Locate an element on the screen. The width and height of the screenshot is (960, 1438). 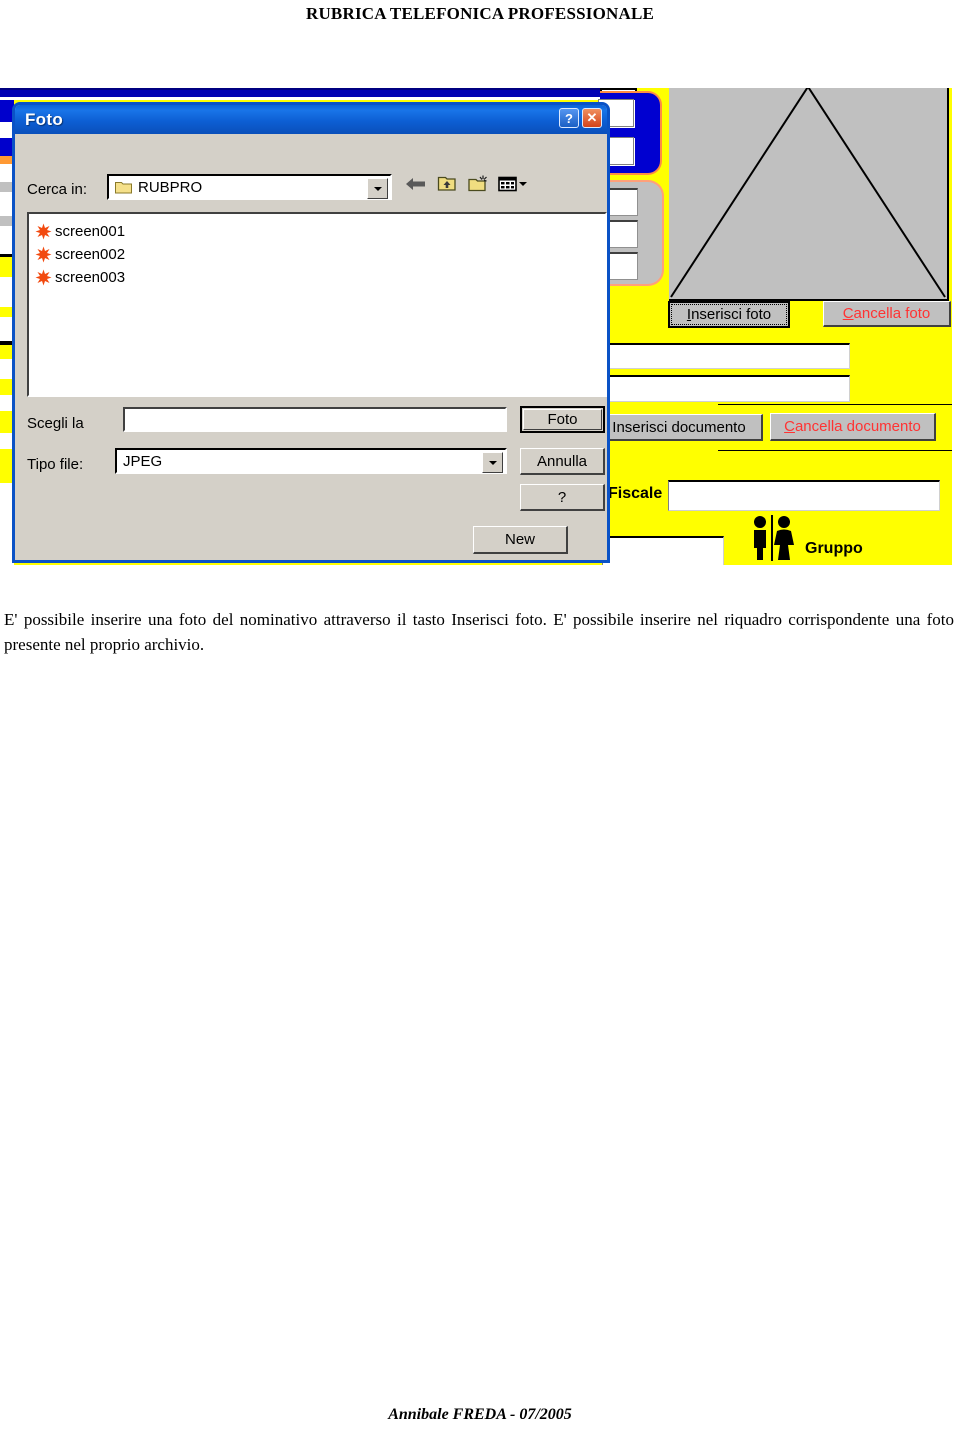
dialog-toolbar is located at coordinates (466, 184).